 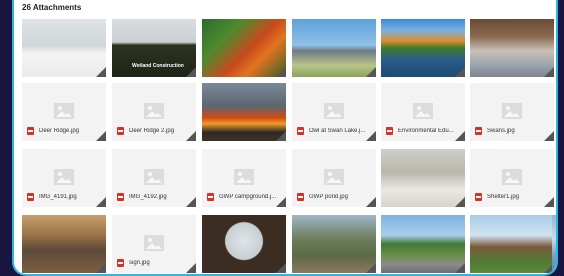 I want to click on attachment-file-tile: Deer Ridge.jpg, so click(x=64, y=112).